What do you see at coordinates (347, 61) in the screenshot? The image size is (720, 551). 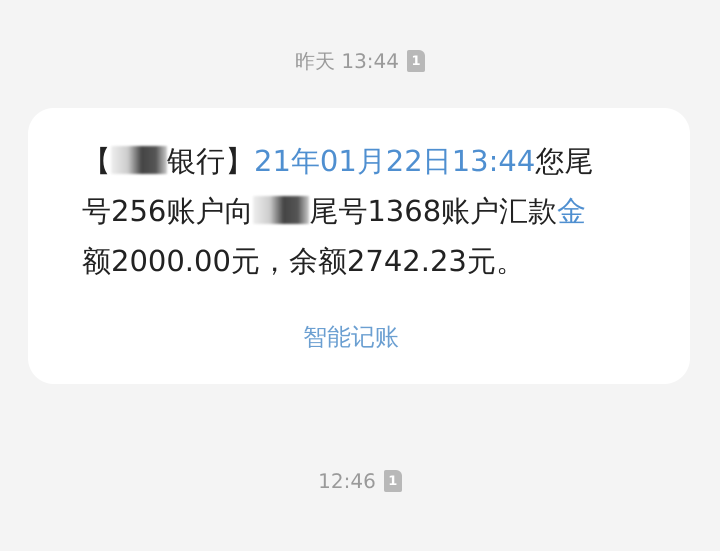 I see `timestamp: 昨天 13:44` at bounding box center [347, 61].